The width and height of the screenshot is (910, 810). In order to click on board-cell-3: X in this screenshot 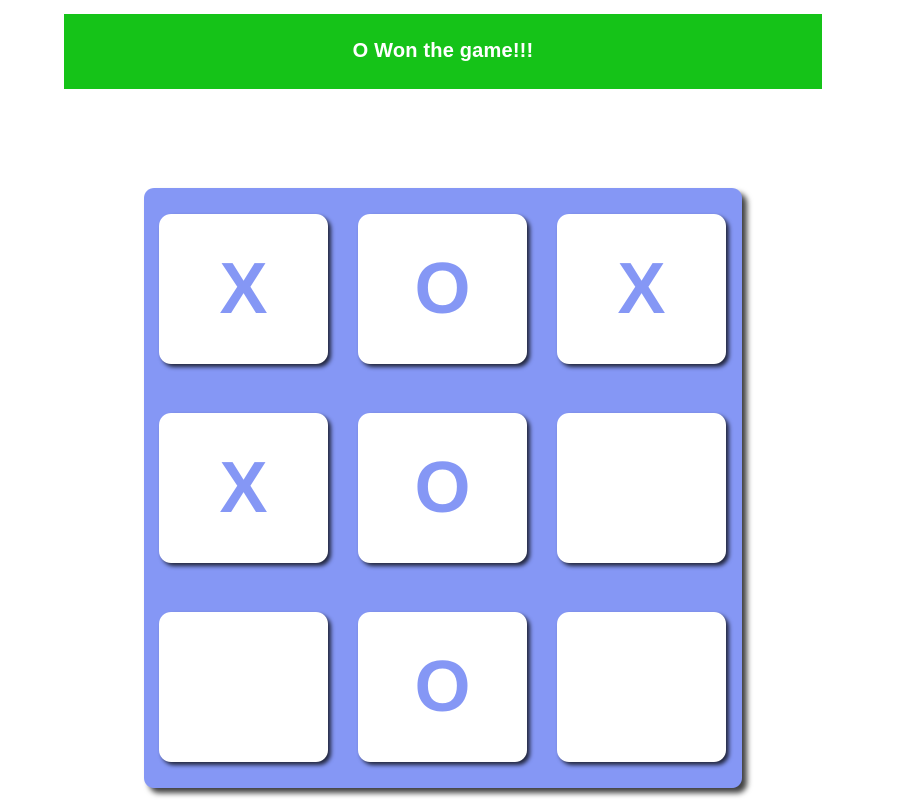, I will do `click(641, 289)`.